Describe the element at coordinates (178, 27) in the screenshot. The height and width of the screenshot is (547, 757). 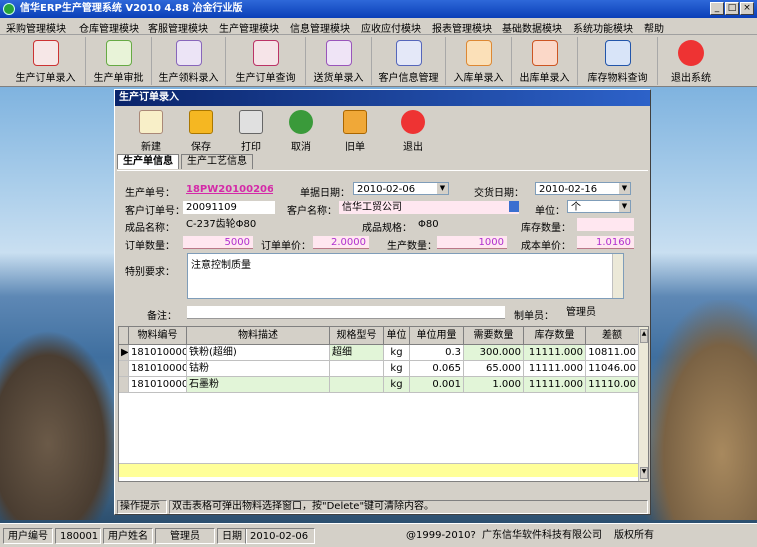
I see `menu-service: 客服管理模块` at that location.